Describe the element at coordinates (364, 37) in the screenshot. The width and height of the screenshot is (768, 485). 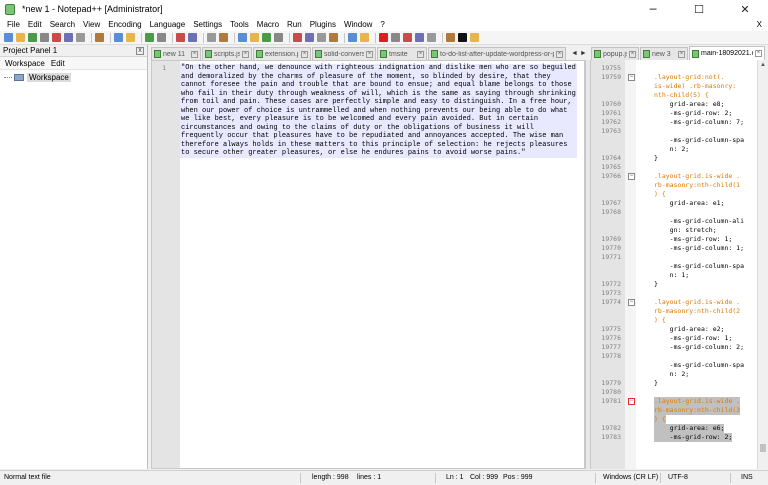
I see `monitoring-icon` at that location.